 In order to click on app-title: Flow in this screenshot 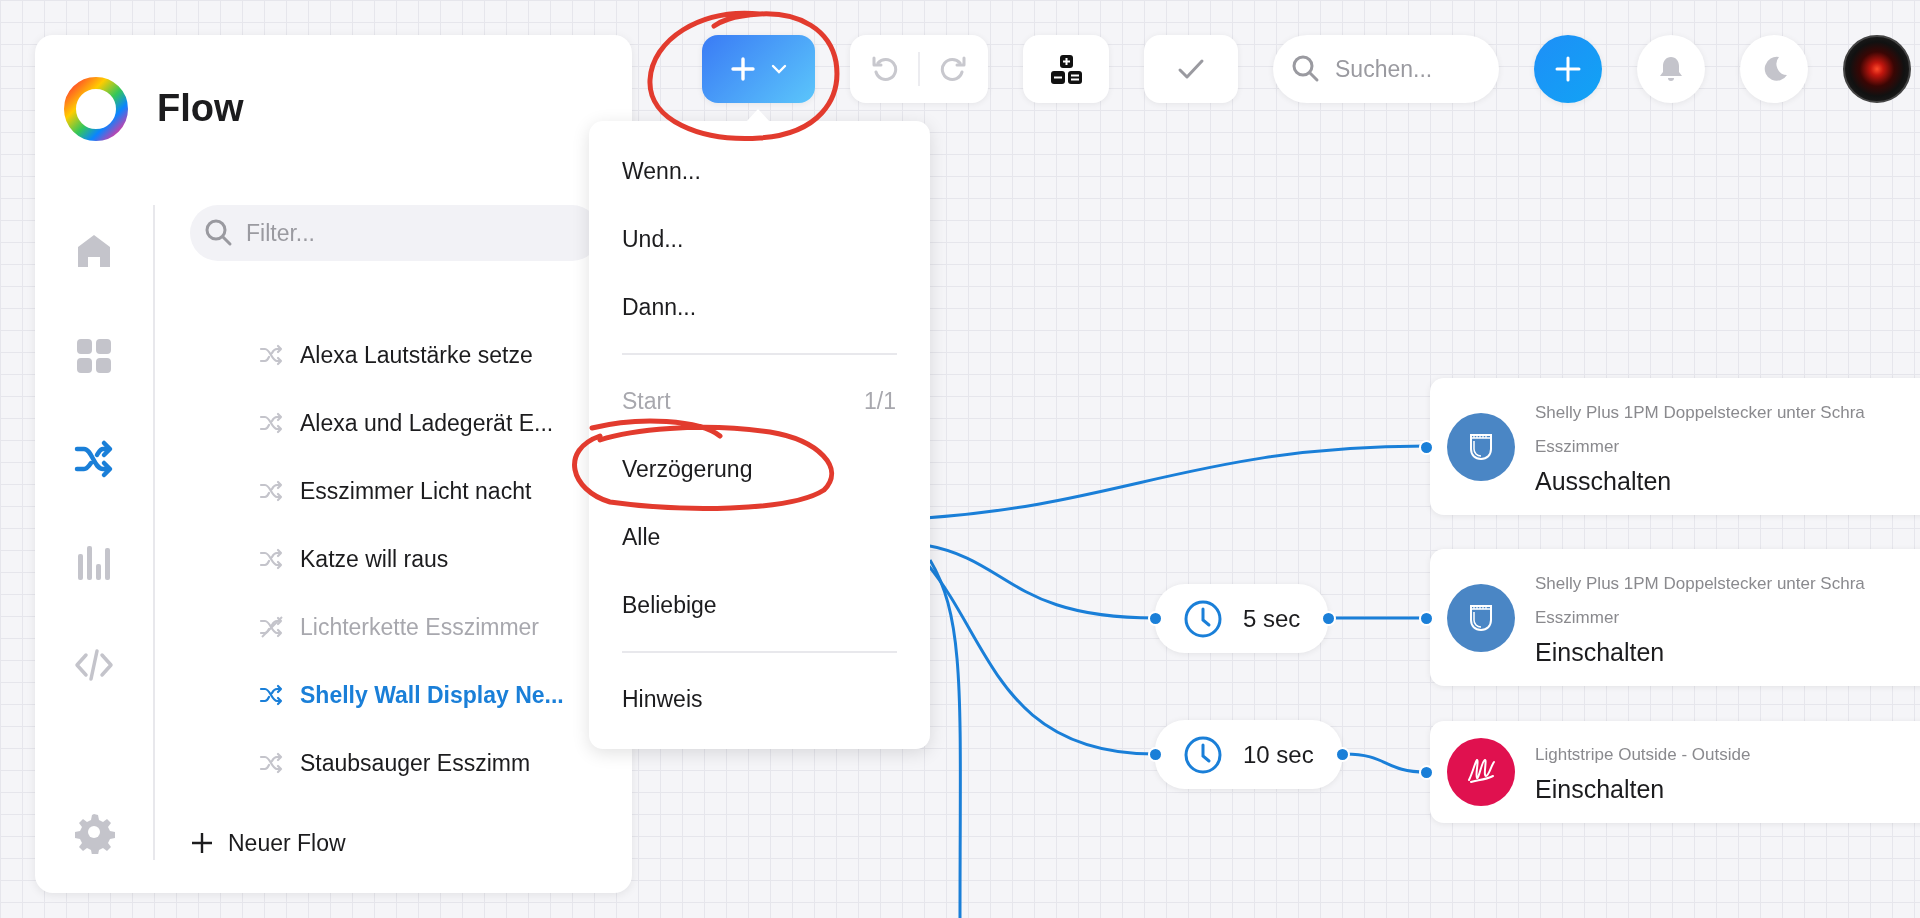, I will do `click(200, 108)`.